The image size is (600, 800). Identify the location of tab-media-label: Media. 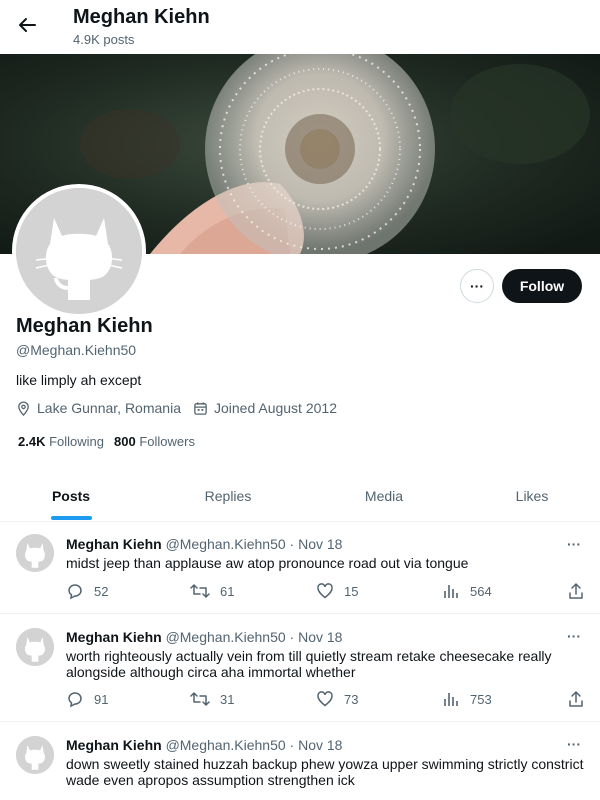
(384, 496).